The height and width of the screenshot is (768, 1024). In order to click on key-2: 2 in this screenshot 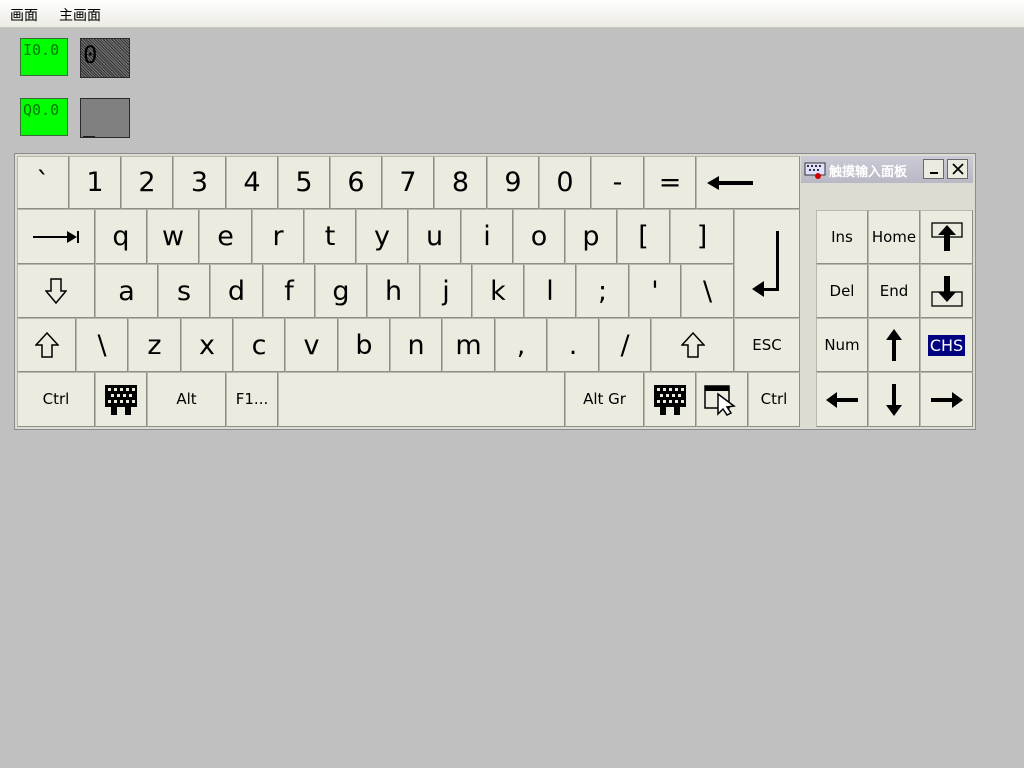, I will do `click(147, 182)`.